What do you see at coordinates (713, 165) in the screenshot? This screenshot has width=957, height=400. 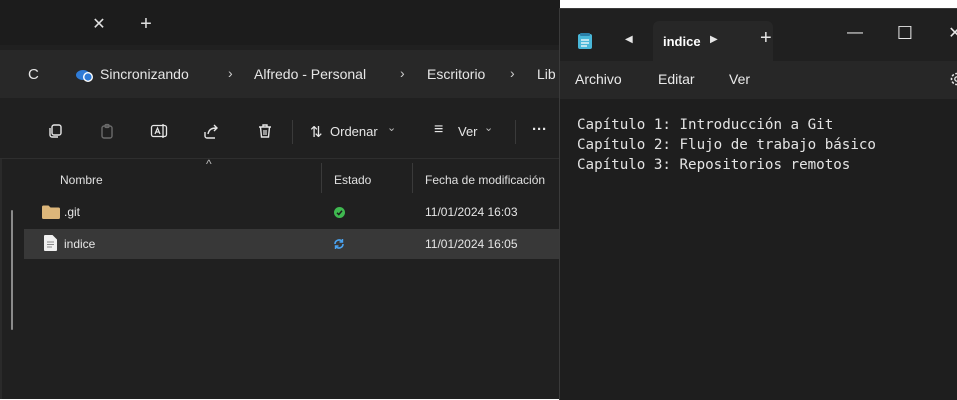 I see `text-line: Capítulo 3: Repositorios remotos` at bounding box center [713, 165].